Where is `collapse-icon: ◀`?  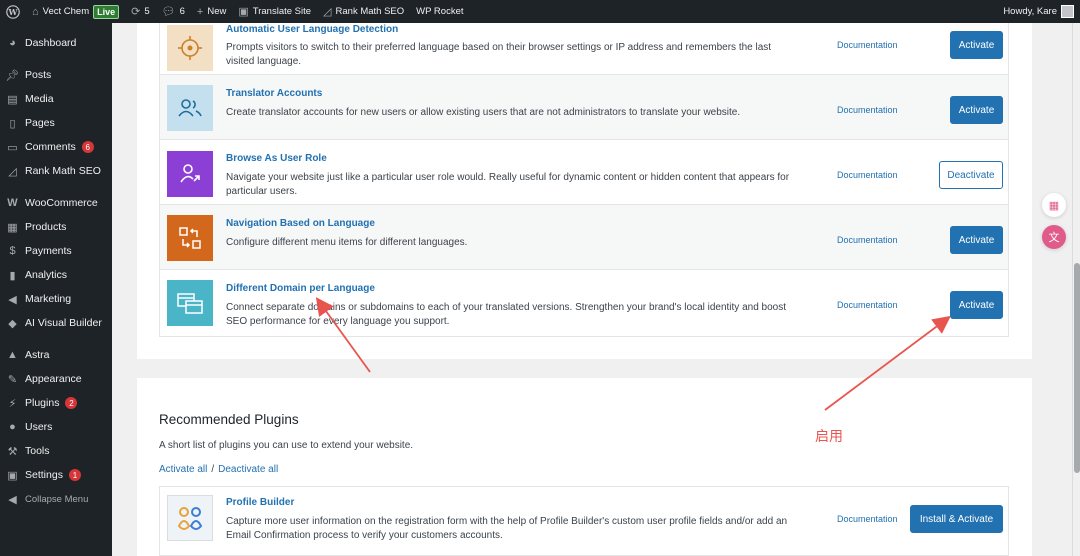
collapse-icon: ◀ is located at coordinates (12, 499).